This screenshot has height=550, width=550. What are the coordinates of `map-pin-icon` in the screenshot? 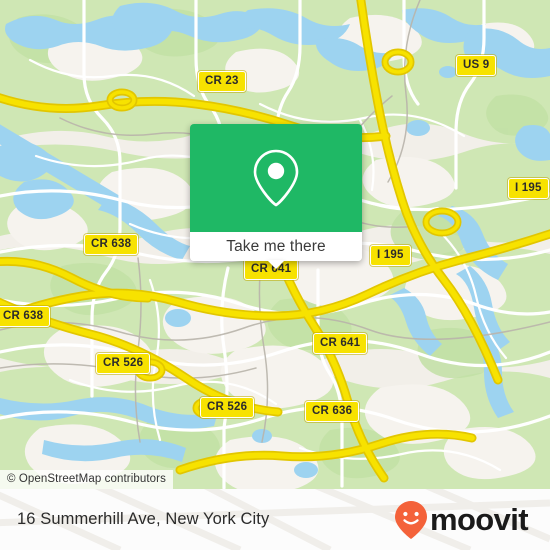 It's located at (276, 178).